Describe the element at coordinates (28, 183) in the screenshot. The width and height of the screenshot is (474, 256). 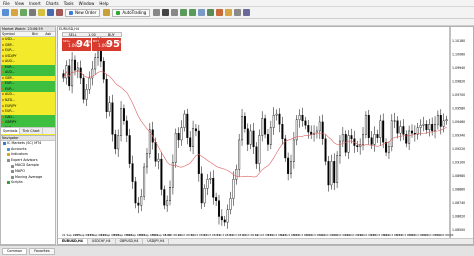
I see `navigator-item: Scripts` at that location.